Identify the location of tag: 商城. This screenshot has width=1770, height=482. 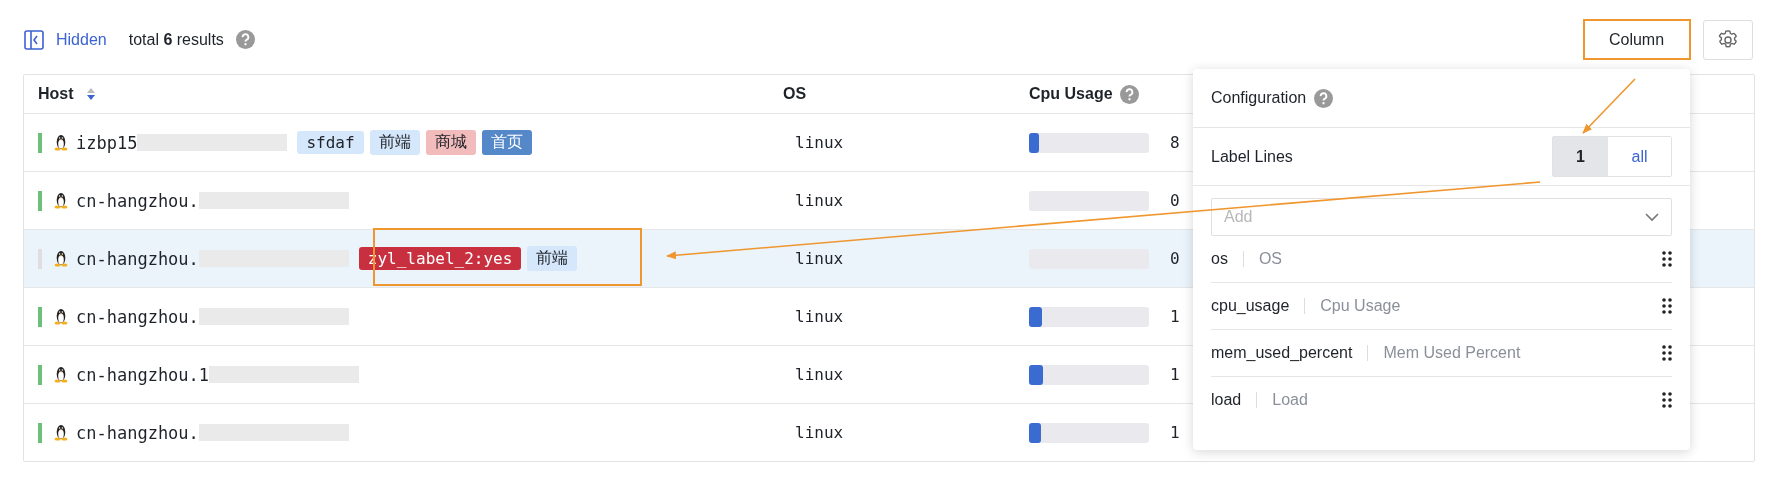
(450, 142).